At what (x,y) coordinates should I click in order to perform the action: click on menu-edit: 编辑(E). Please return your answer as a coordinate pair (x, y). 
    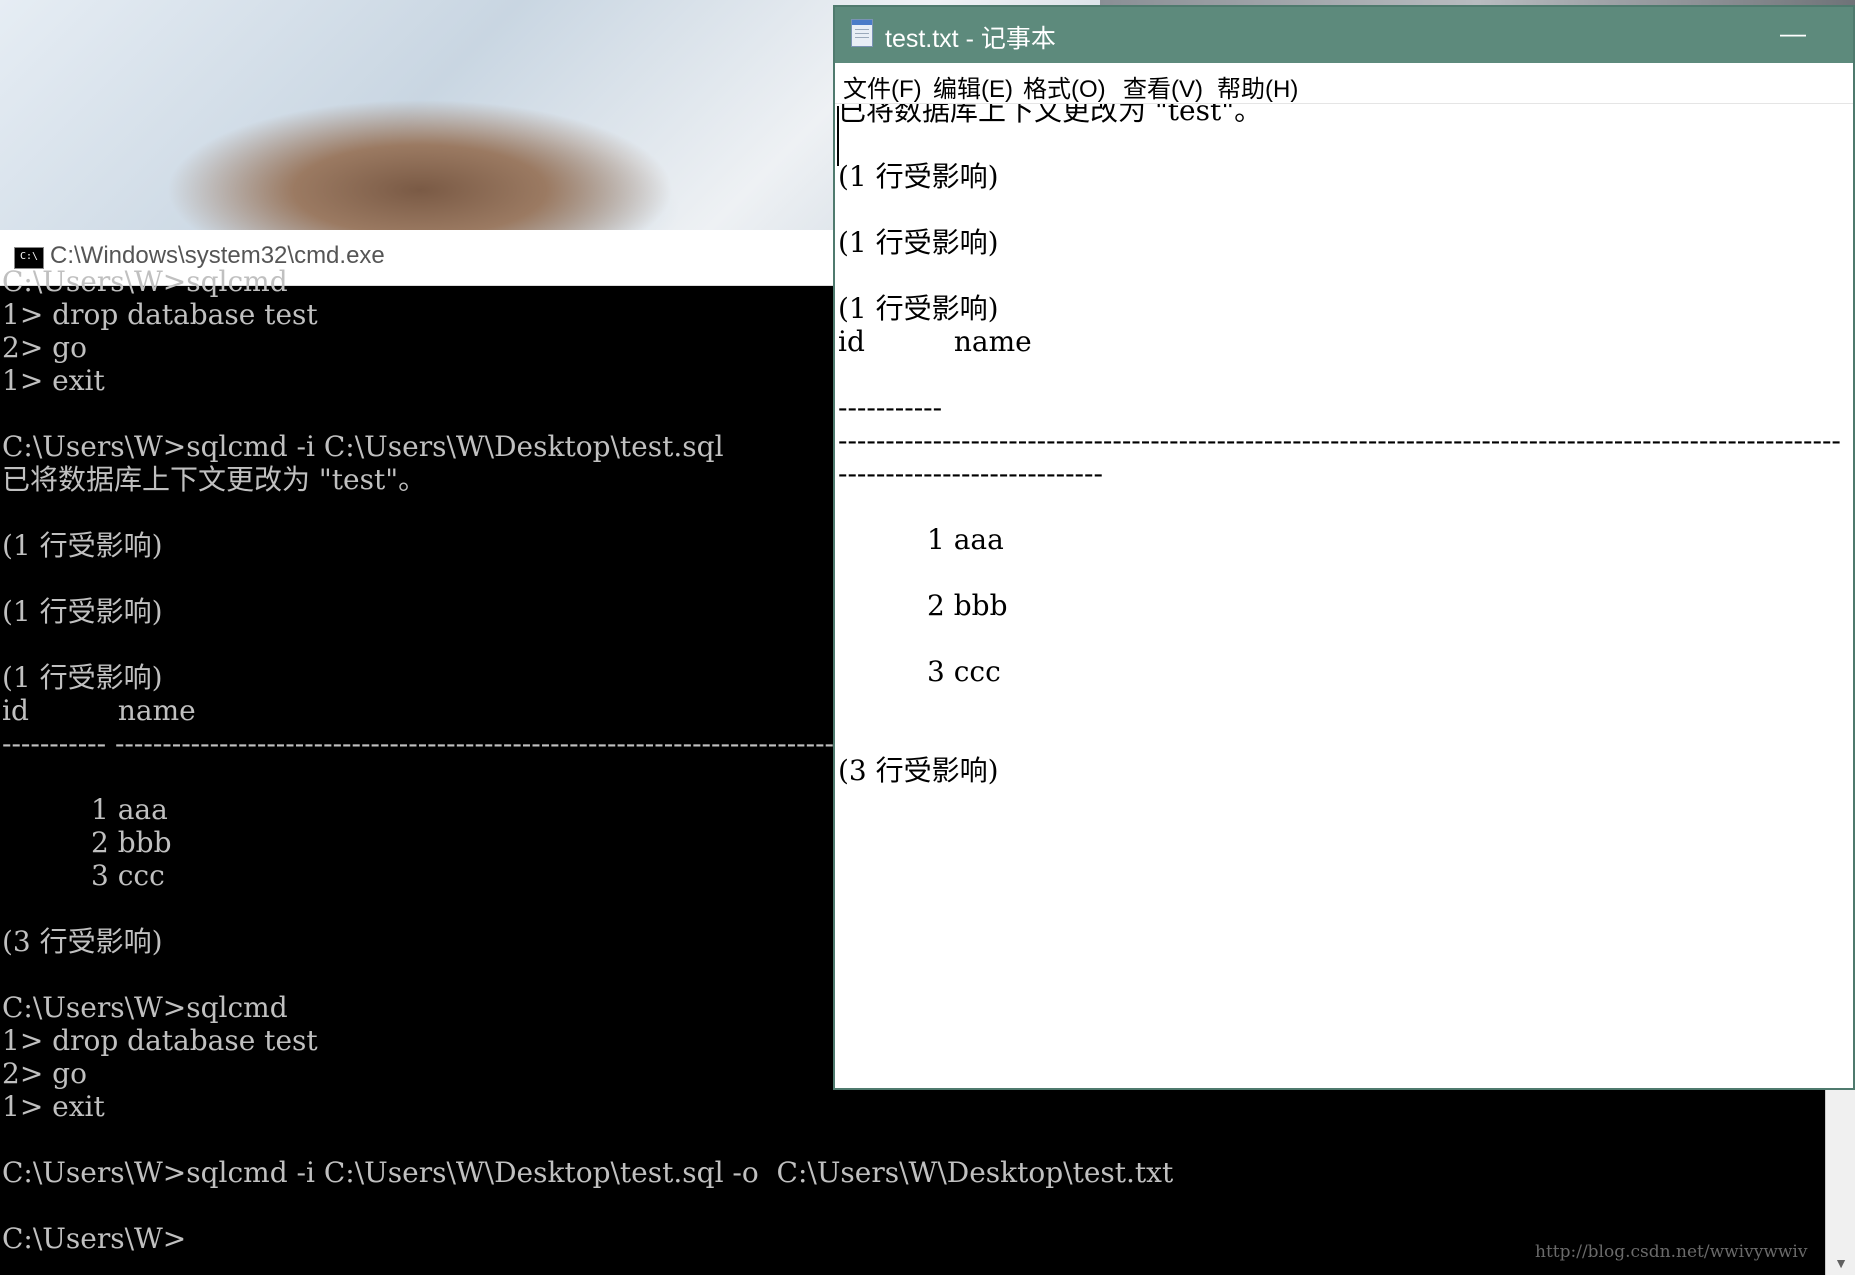
    Looking at the image, I should click on (973, 86).